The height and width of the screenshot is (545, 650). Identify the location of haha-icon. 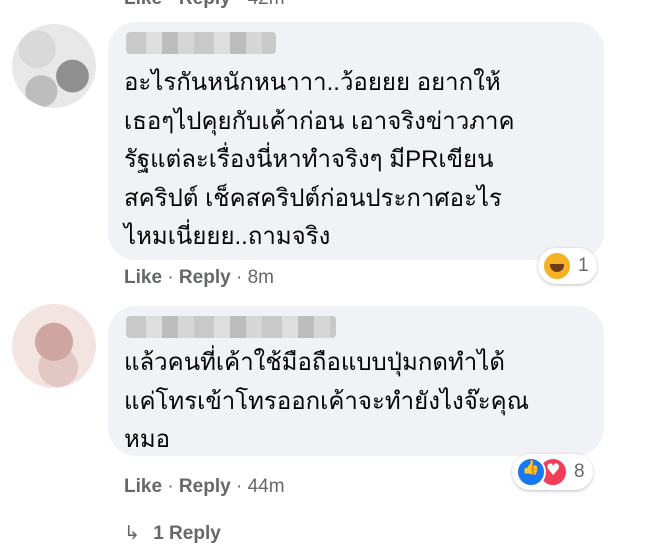
(557, 266).